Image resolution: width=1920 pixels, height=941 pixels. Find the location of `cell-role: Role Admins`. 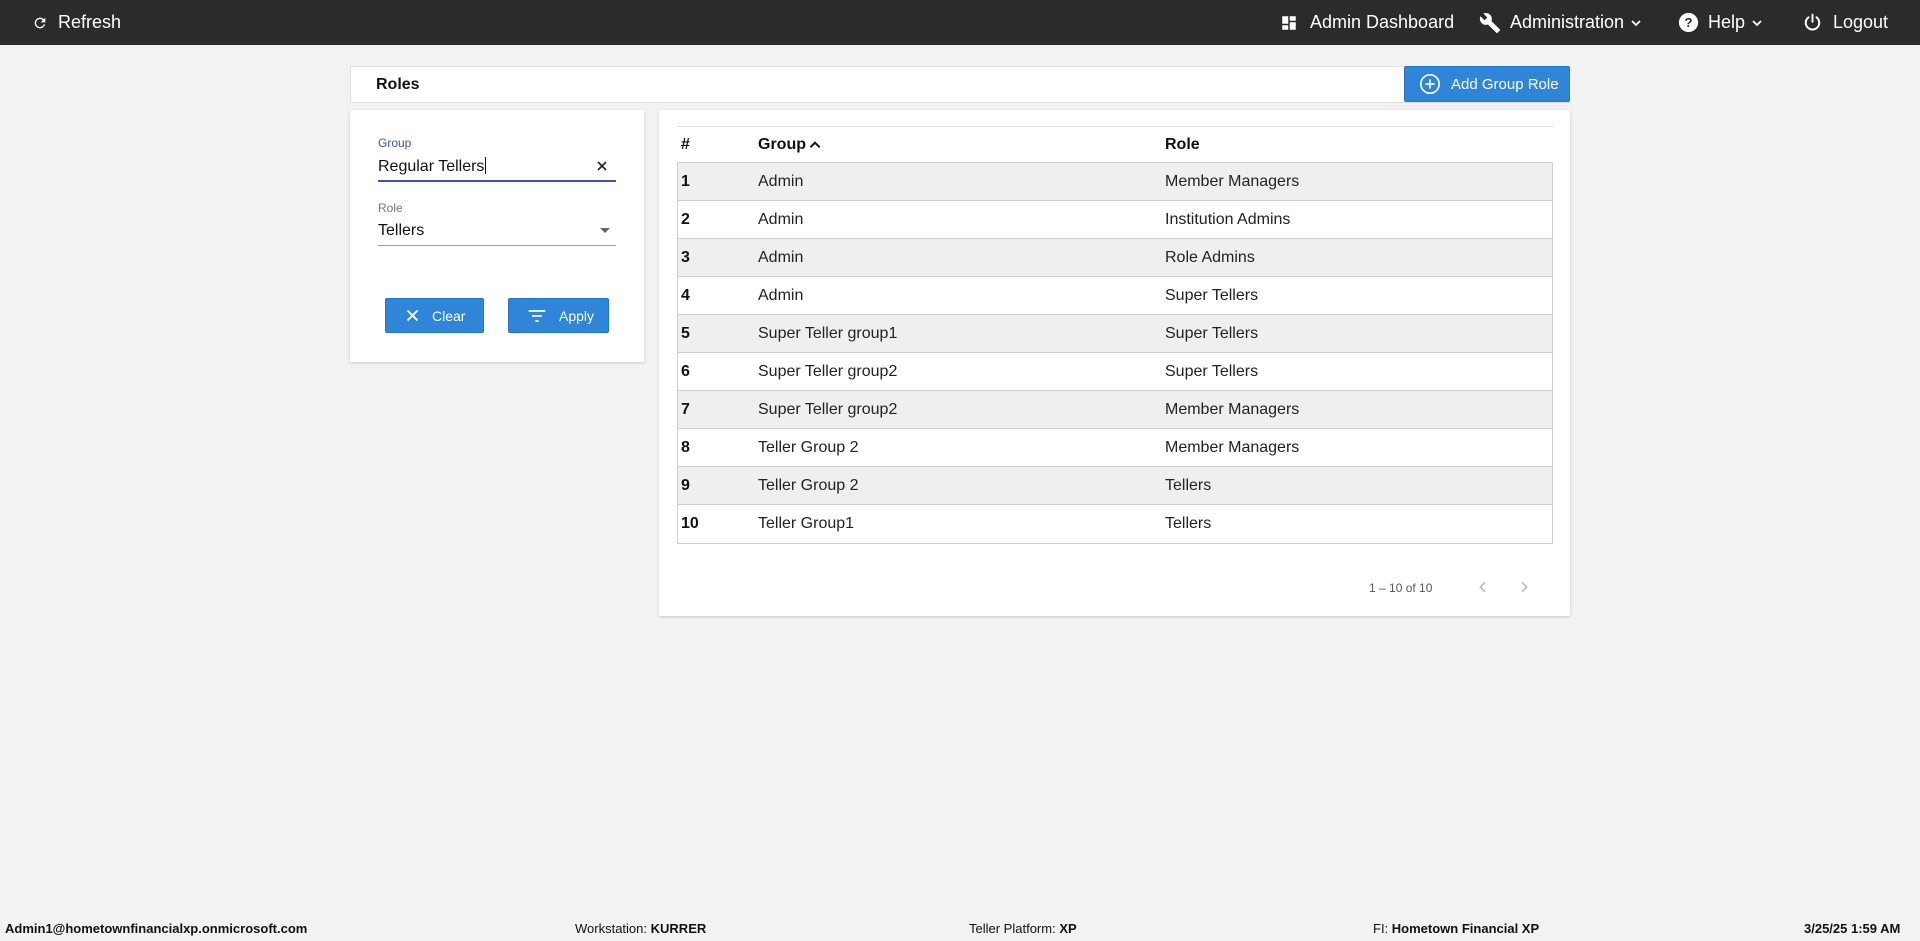

cell-role: Role Admins is located at coordinates (1210, 257).